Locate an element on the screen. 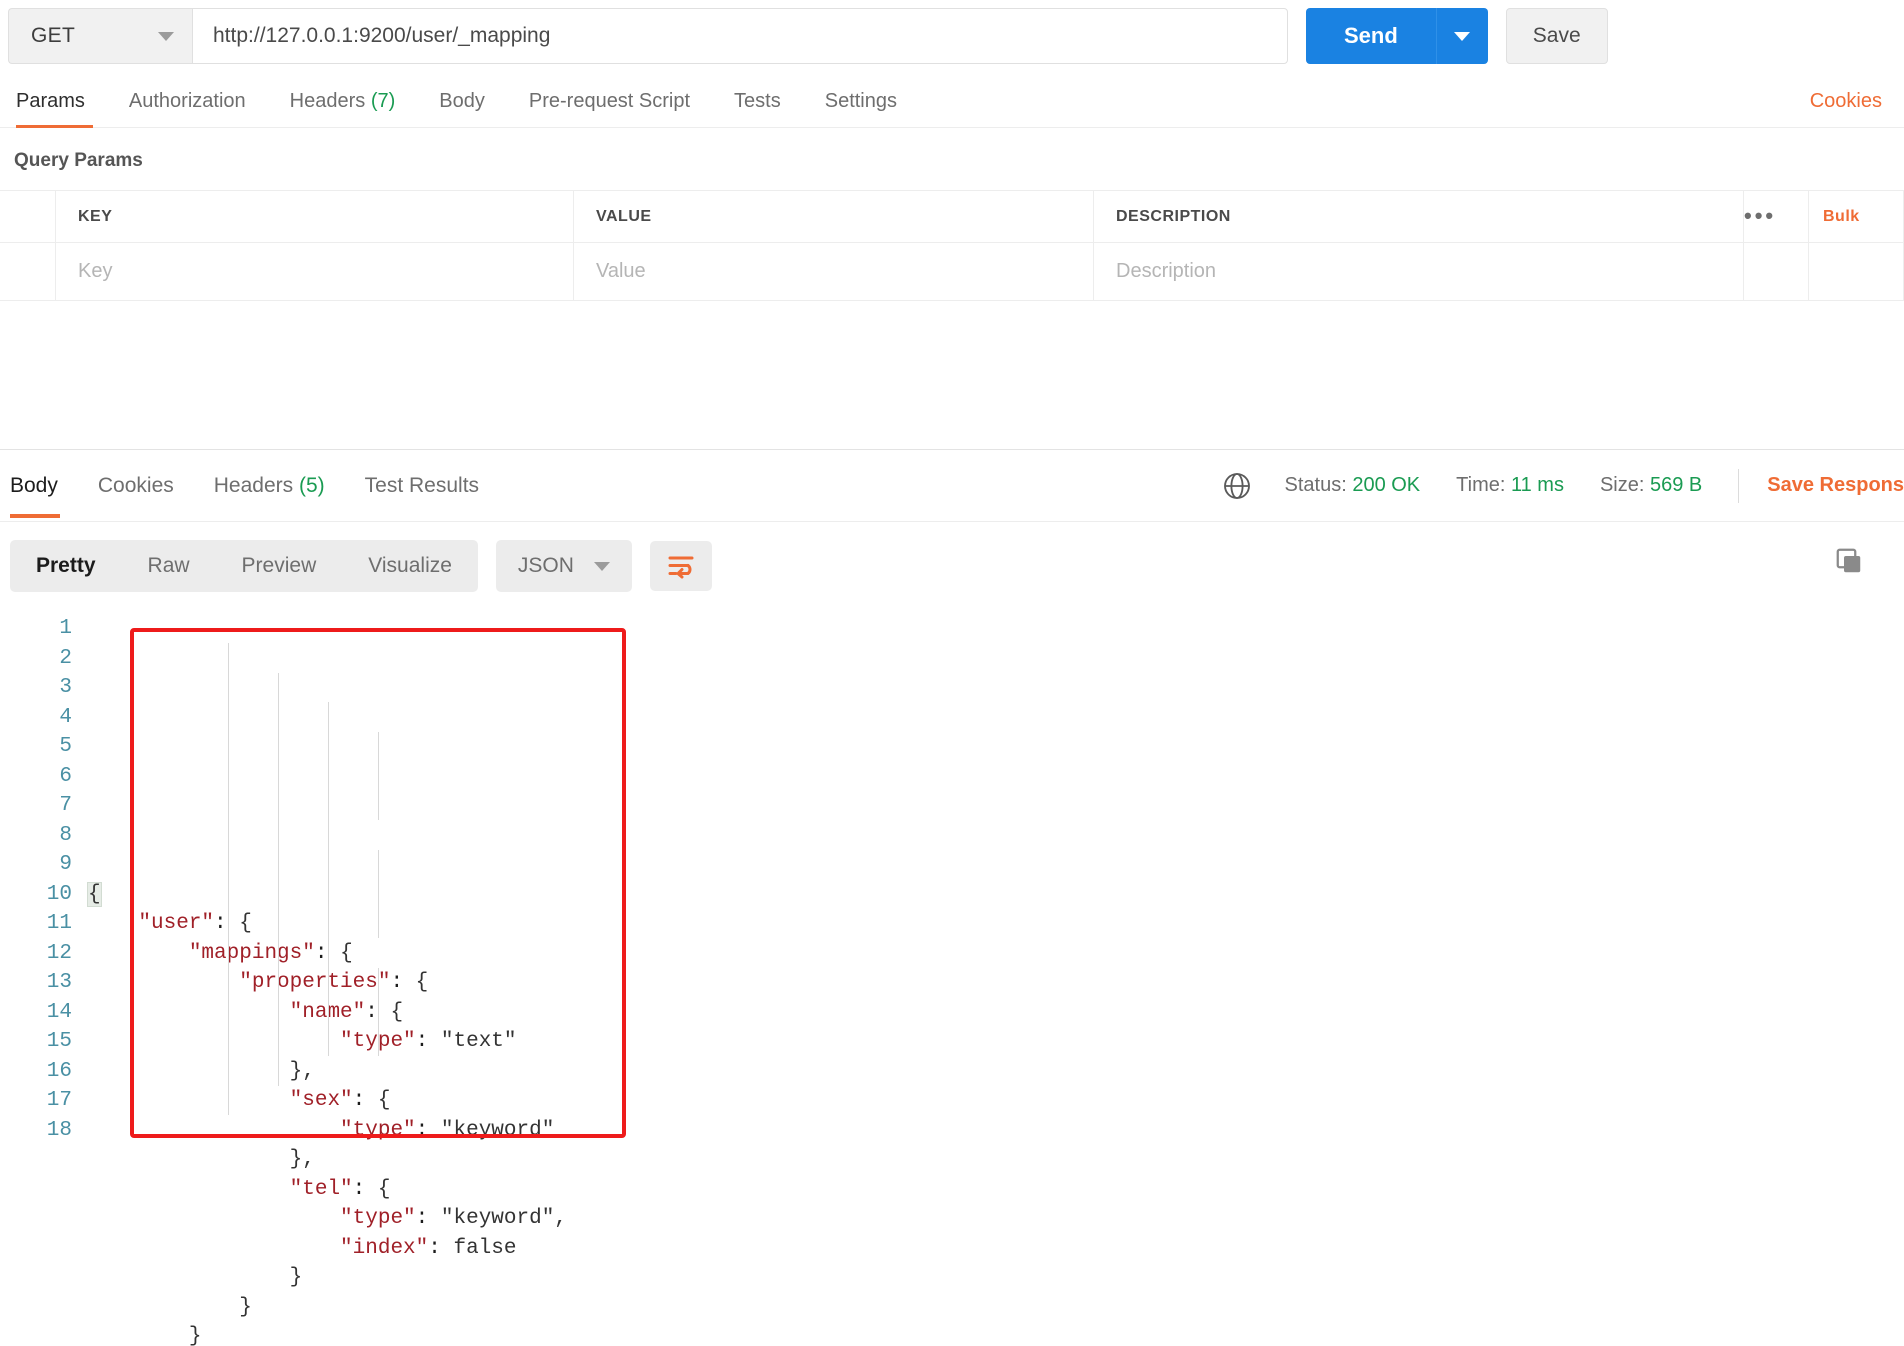  table-row: Key Value Description is located at coordinates (952, 271).